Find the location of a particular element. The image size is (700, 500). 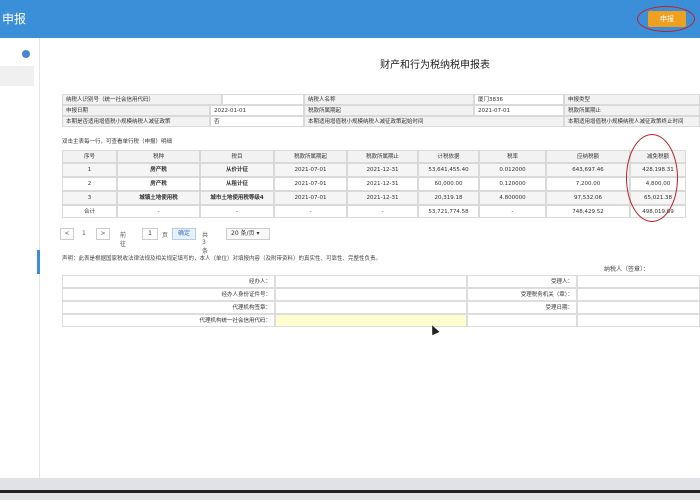

agency-seal-label: 代理机构签章： is located at coordinates (168, 307).